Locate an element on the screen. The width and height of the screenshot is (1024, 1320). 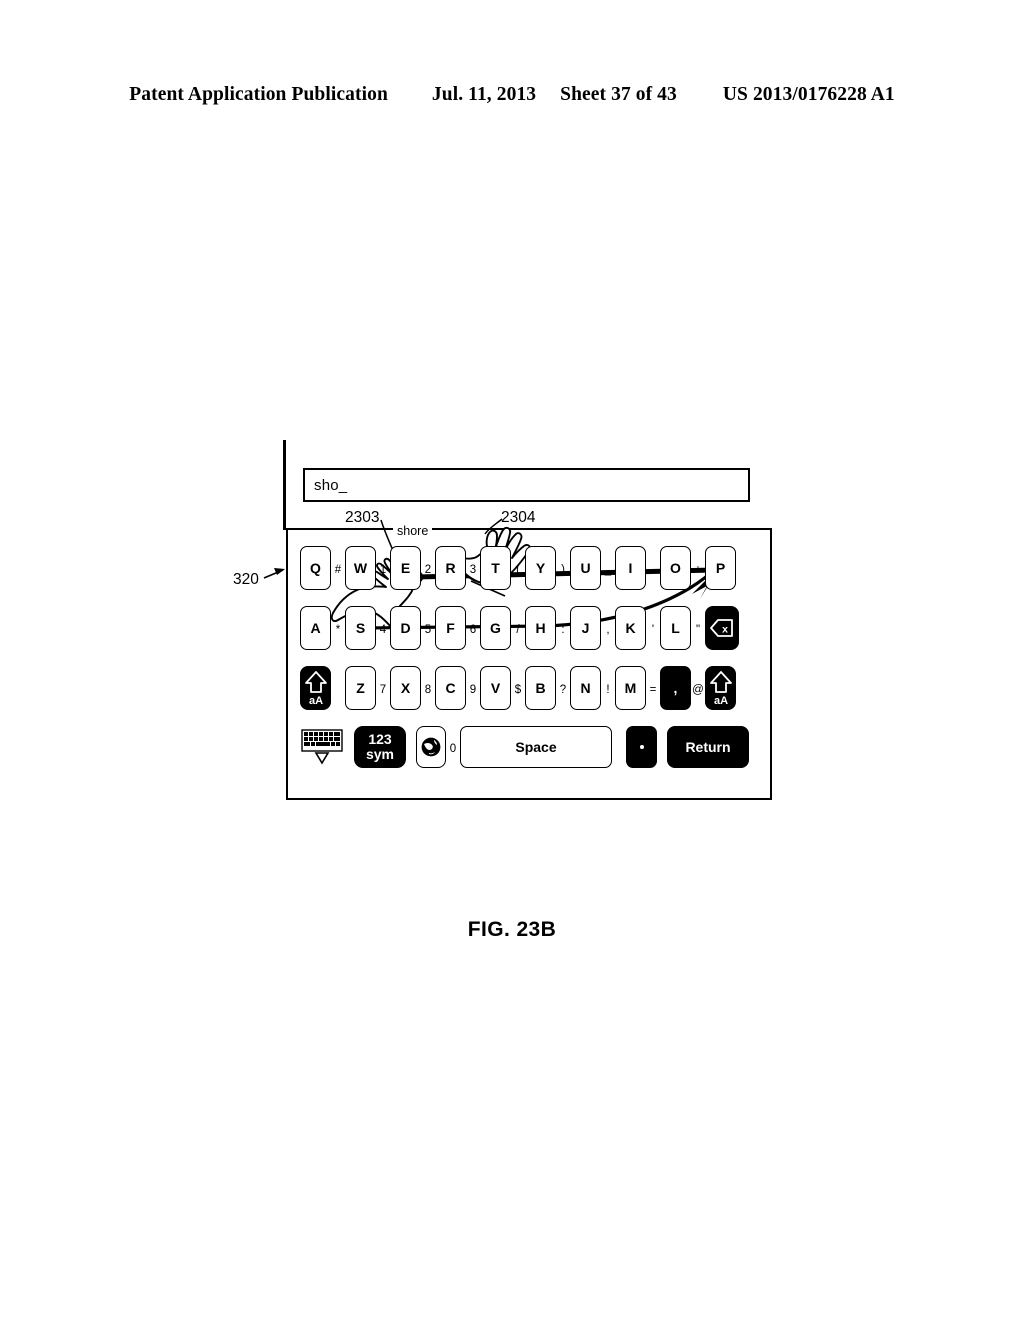
period-dot-icon is located at coordinates (641, 747).